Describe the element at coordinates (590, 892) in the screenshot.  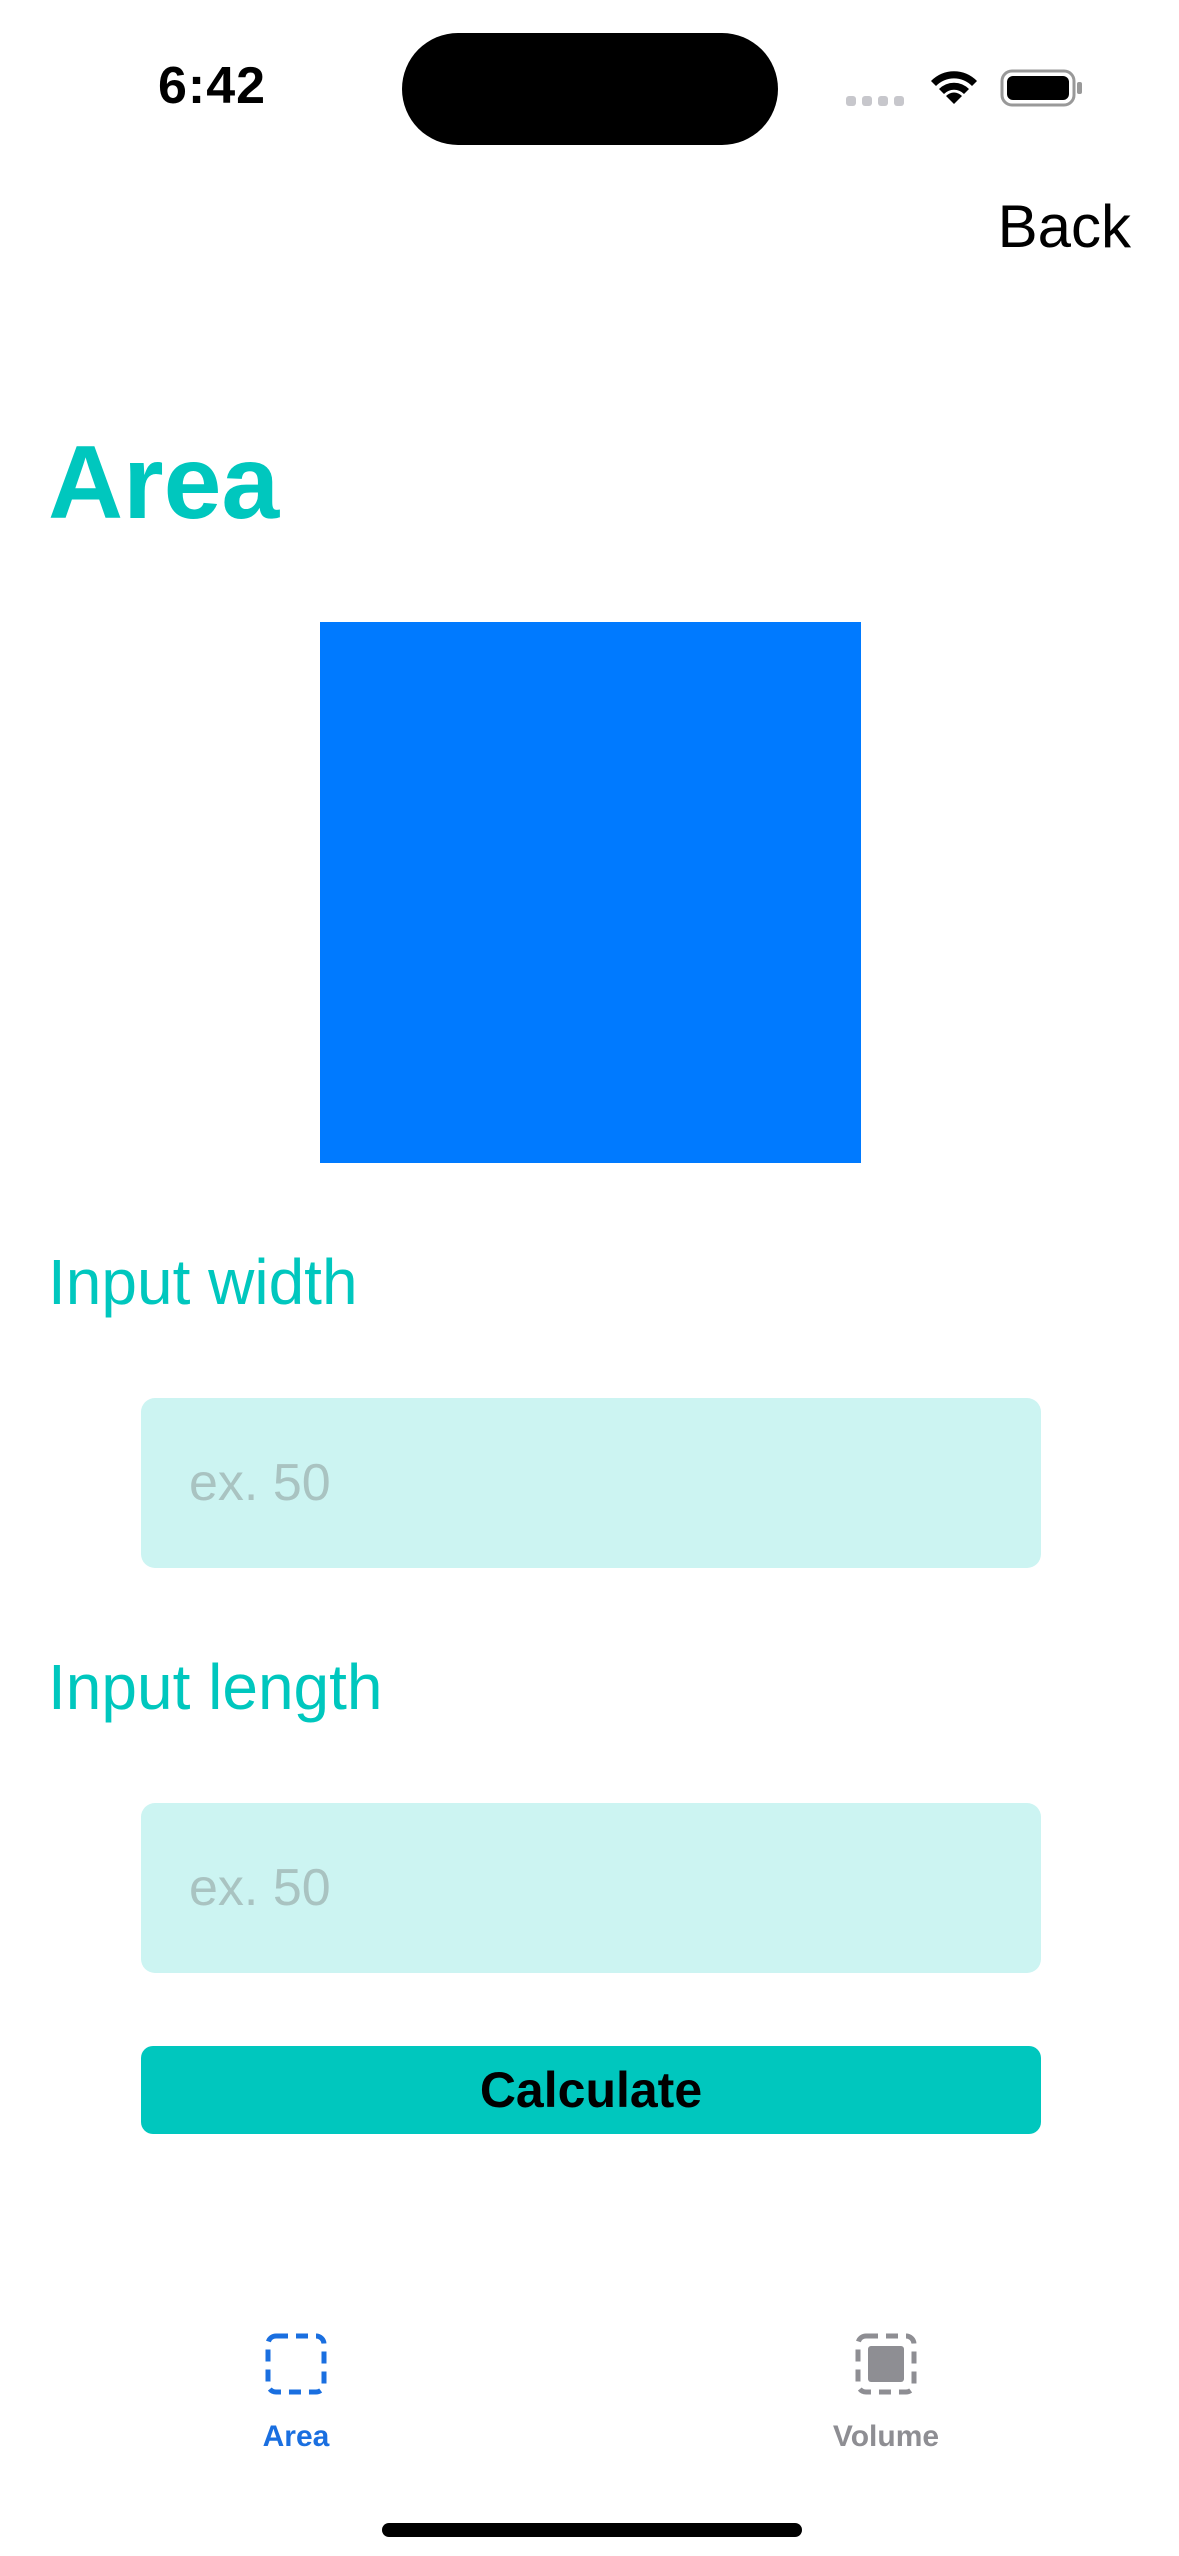
I see `square-shape-preview` at that location.